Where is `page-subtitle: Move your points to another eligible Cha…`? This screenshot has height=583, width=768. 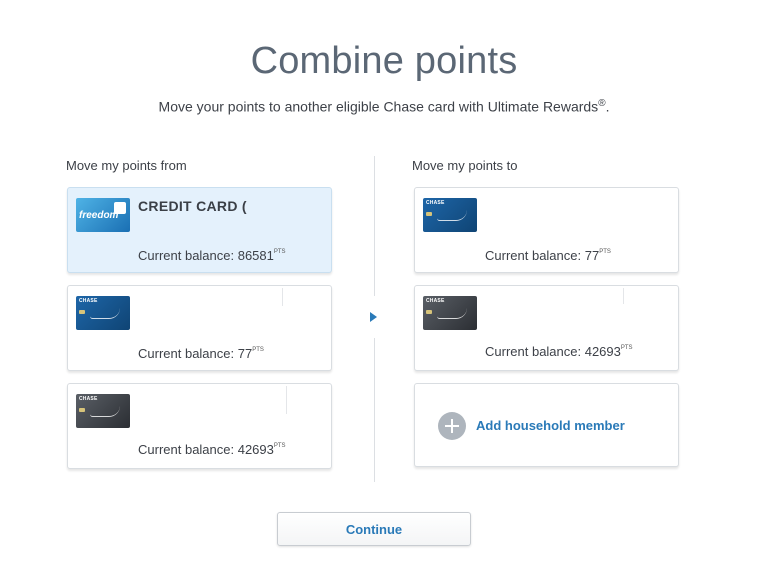 page-subtitle: Move your points to another eligible Cha… is located at coordinates (384, 106).